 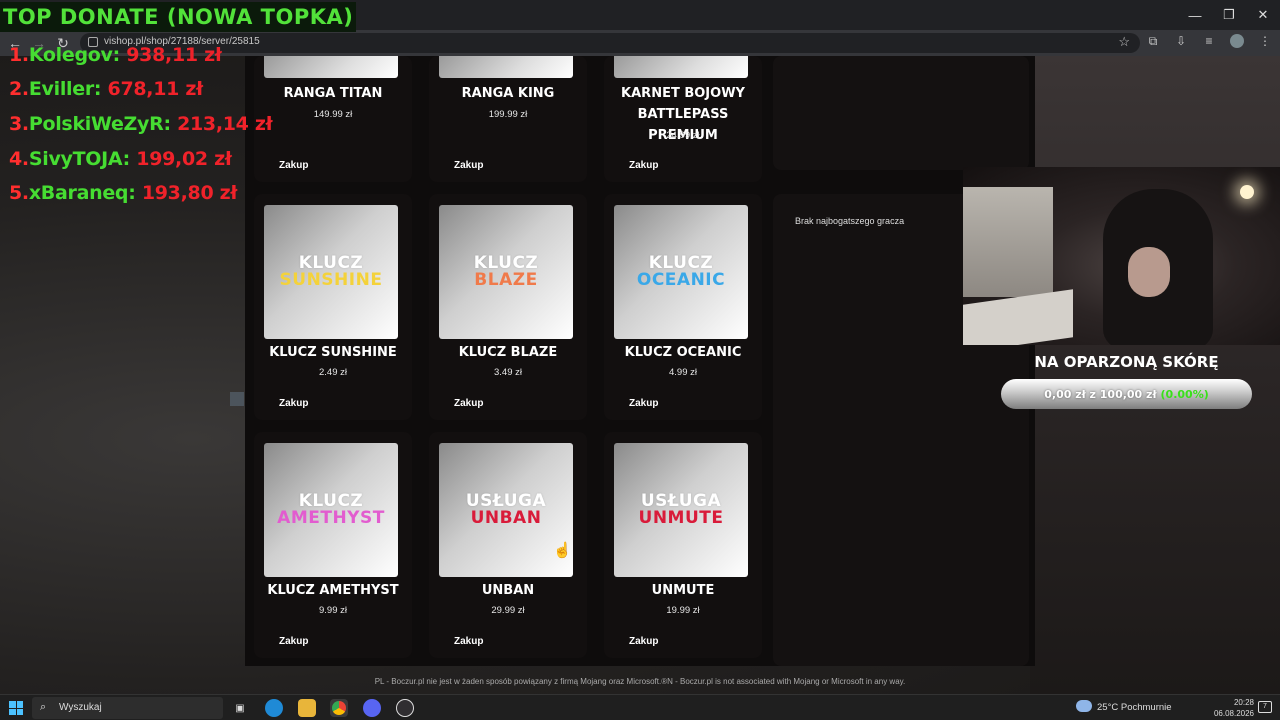 I want to click on product-name: UNBAN, so click(x=508, y=590).